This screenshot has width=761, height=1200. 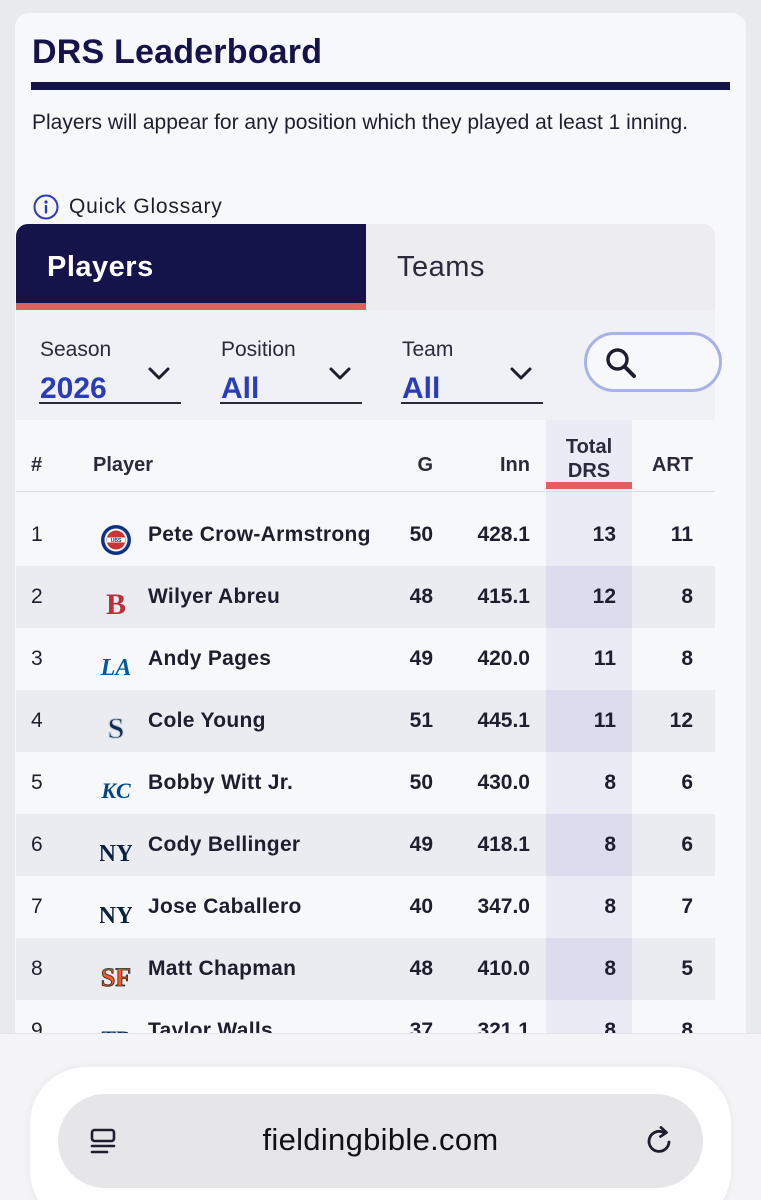 I want to click on innings-cell: 430.0, so click(x=503, y=782).